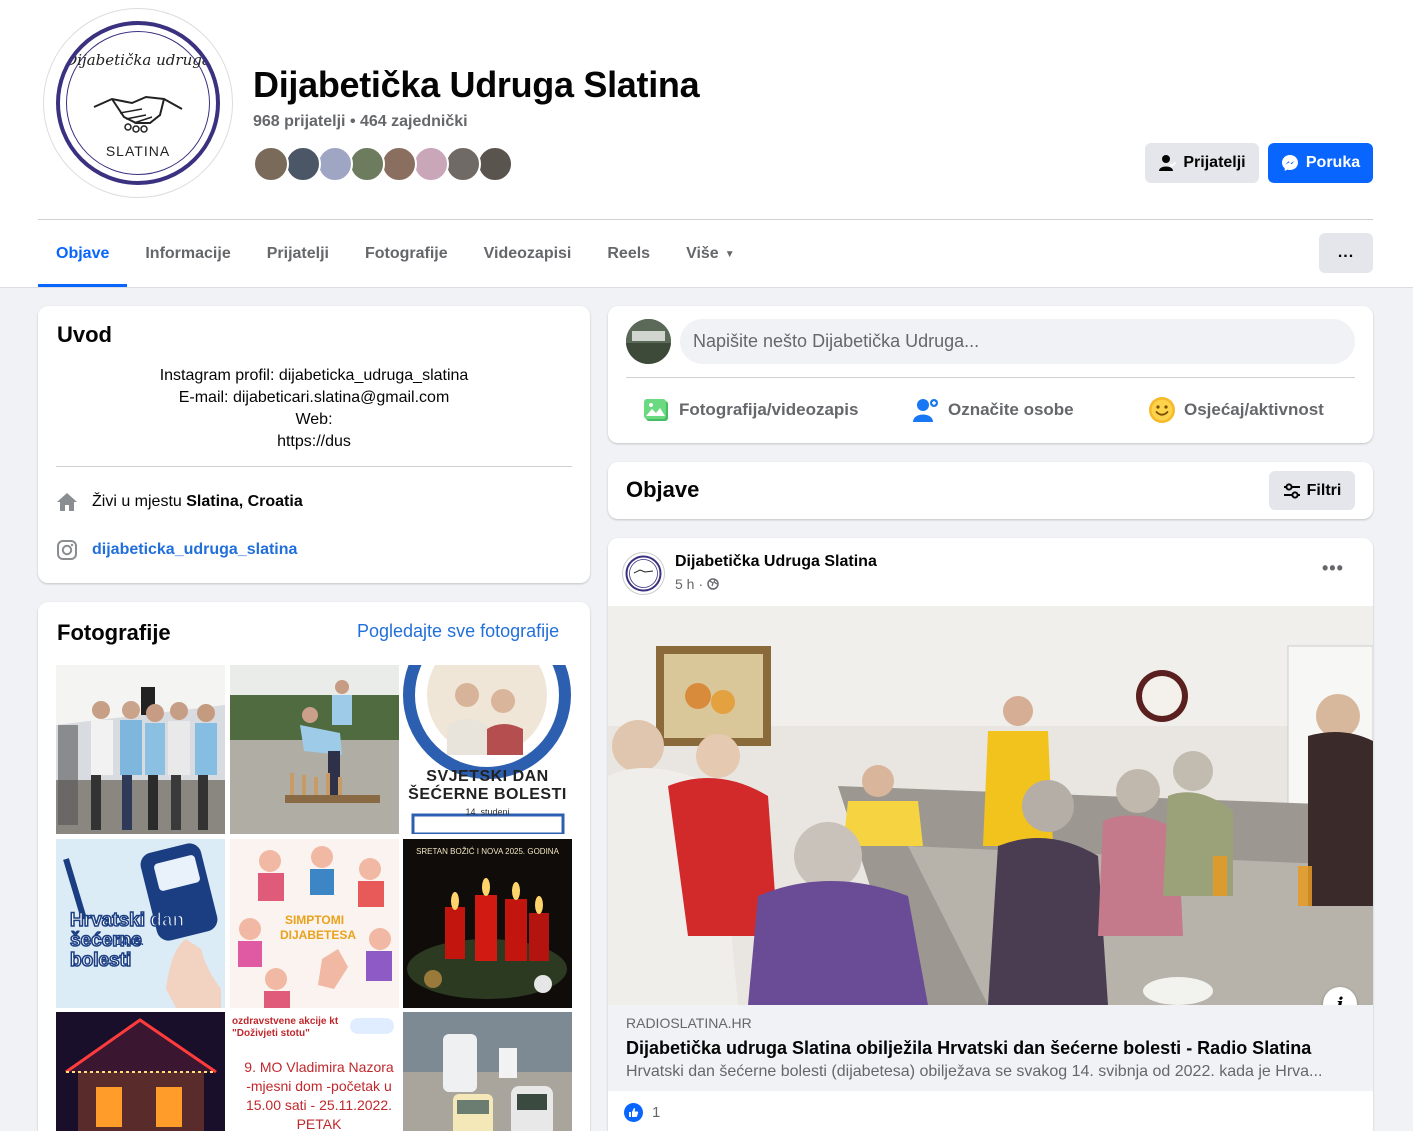 This screenshot has width=1413, height=1131. Describe the element at coordinates (314, 397) in the screenshot. I see `bio-line: E-mail: dijabeticari.slatina@gmail.com` at that location.